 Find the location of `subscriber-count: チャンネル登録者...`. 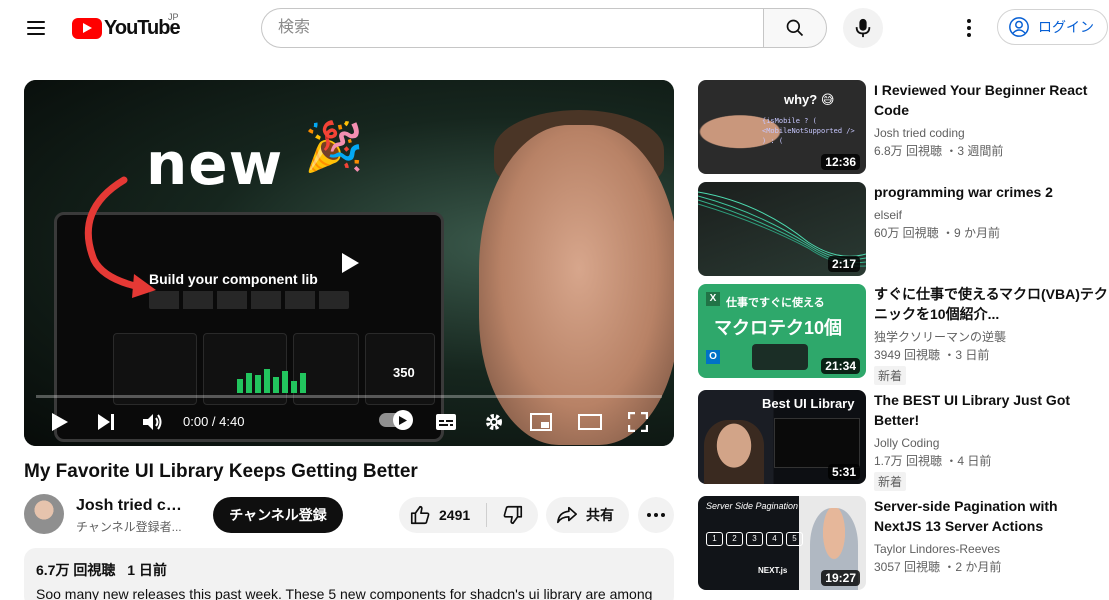

subscriber-count: チャンネル登録者... is located at coordinates (129, 527).